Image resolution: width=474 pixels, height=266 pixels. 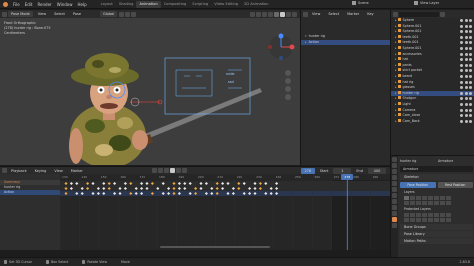 I want to click on menu-edit: Edit, so click(x=29, y=4).